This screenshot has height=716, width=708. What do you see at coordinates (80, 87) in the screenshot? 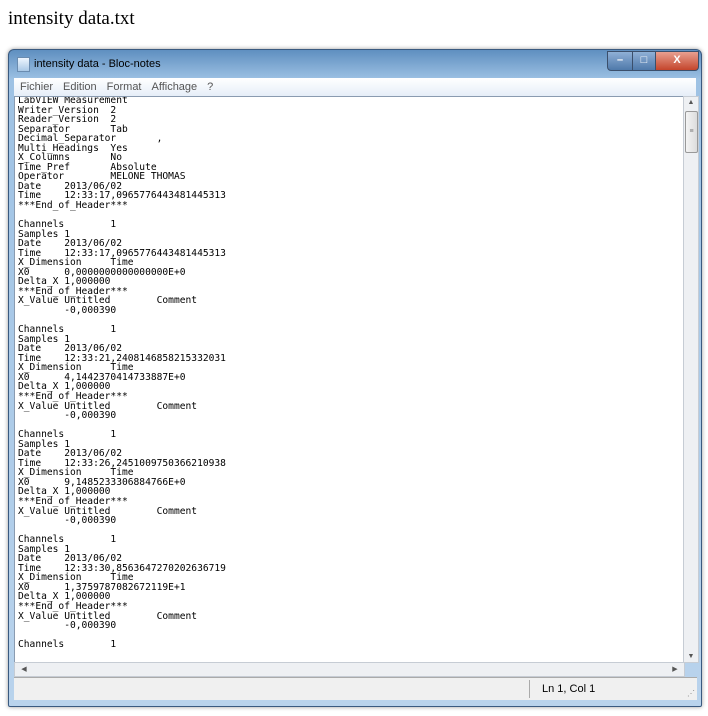
I see `menu-edition: Edition` at bounding box center [80, 87].